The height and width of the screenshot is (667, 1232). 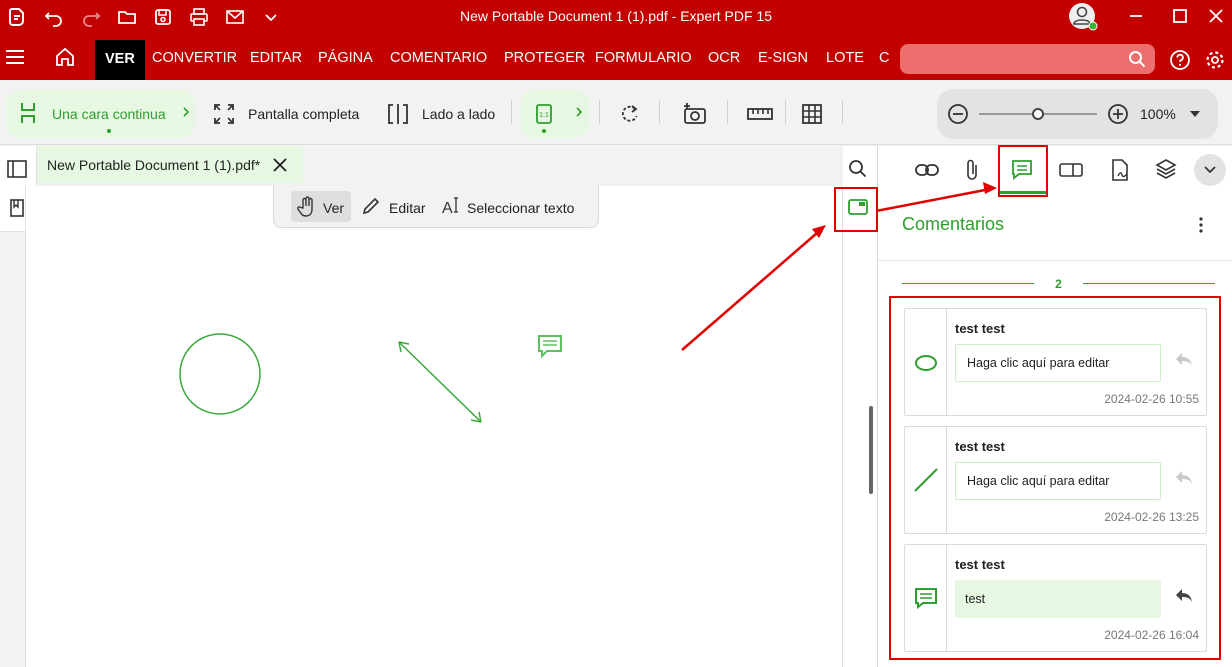 What do you see at coordinates (839, 266) in the screenshot?
I see `red-arrows` at bounding box center [839, 266].